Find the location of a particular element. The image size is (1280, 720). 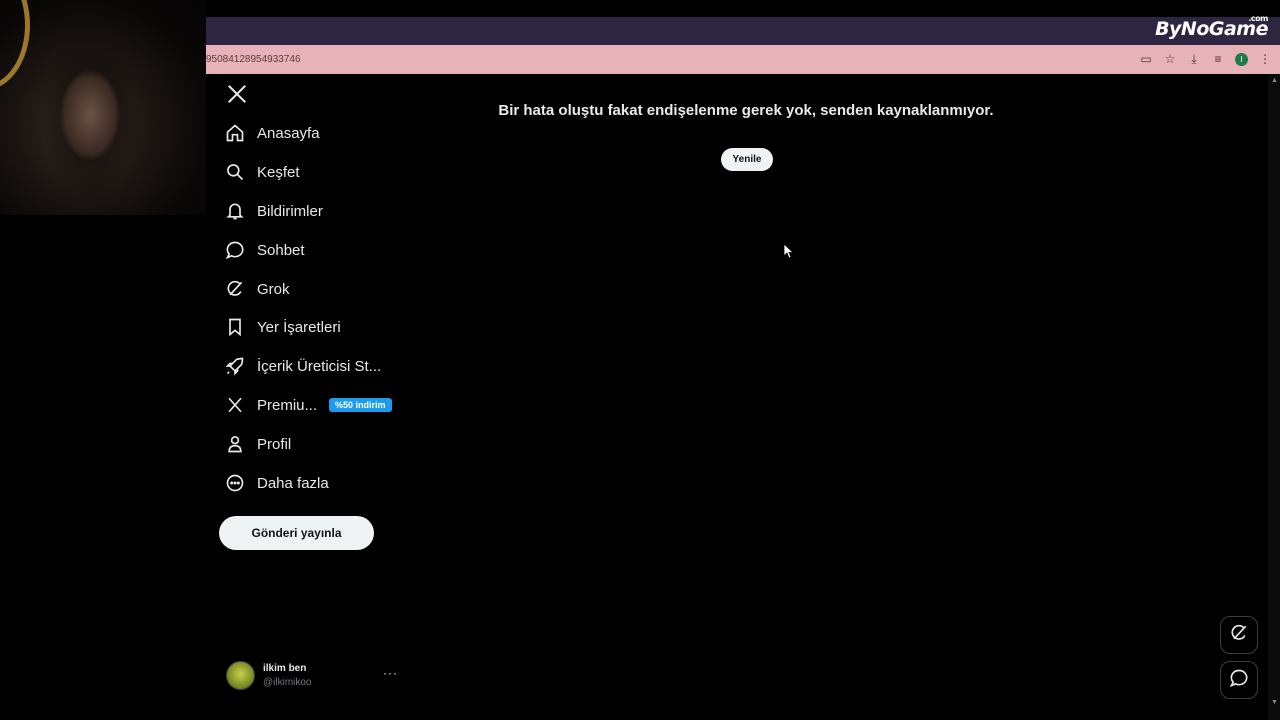

post-button: Gönderi yayınla is located at coordinates (296, 533).